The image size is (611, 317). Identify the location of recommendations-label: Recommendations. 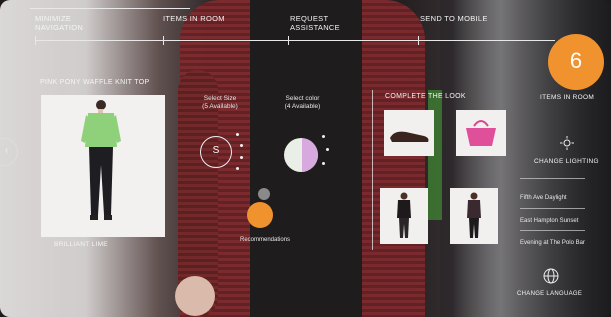
(265, 240).